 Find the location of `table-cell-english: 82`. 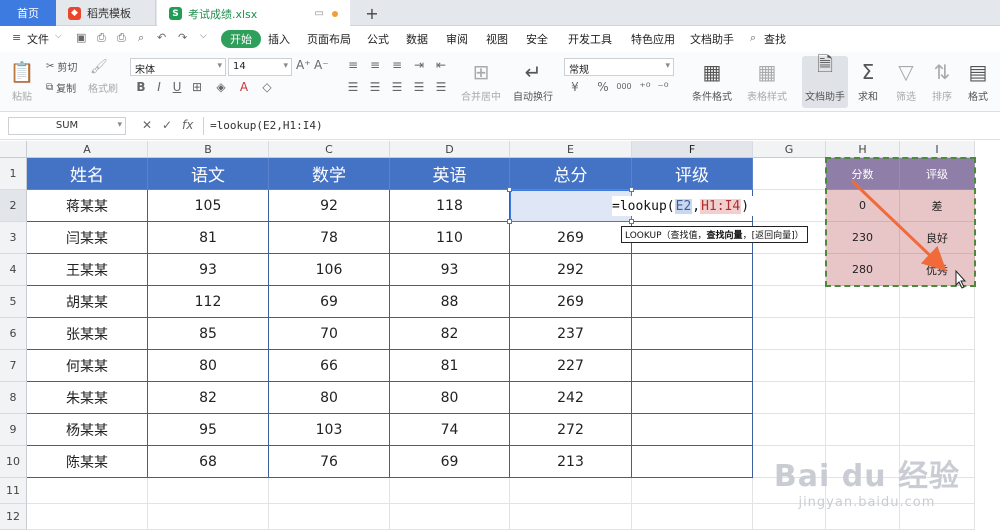

table-cell-english: 82 is located at coordinates (450, 334).